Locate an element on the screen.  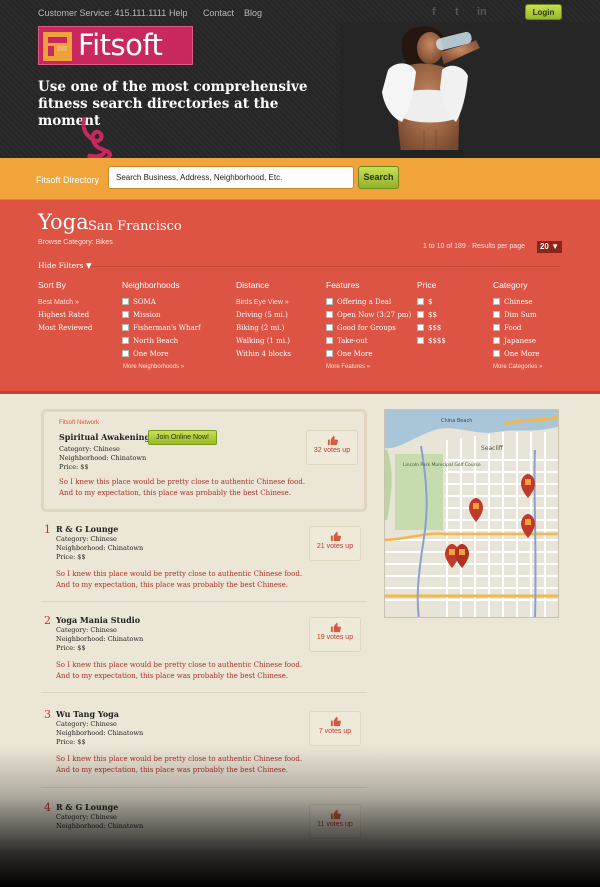
listing-number: 3 is located at coordinates (47, 714).